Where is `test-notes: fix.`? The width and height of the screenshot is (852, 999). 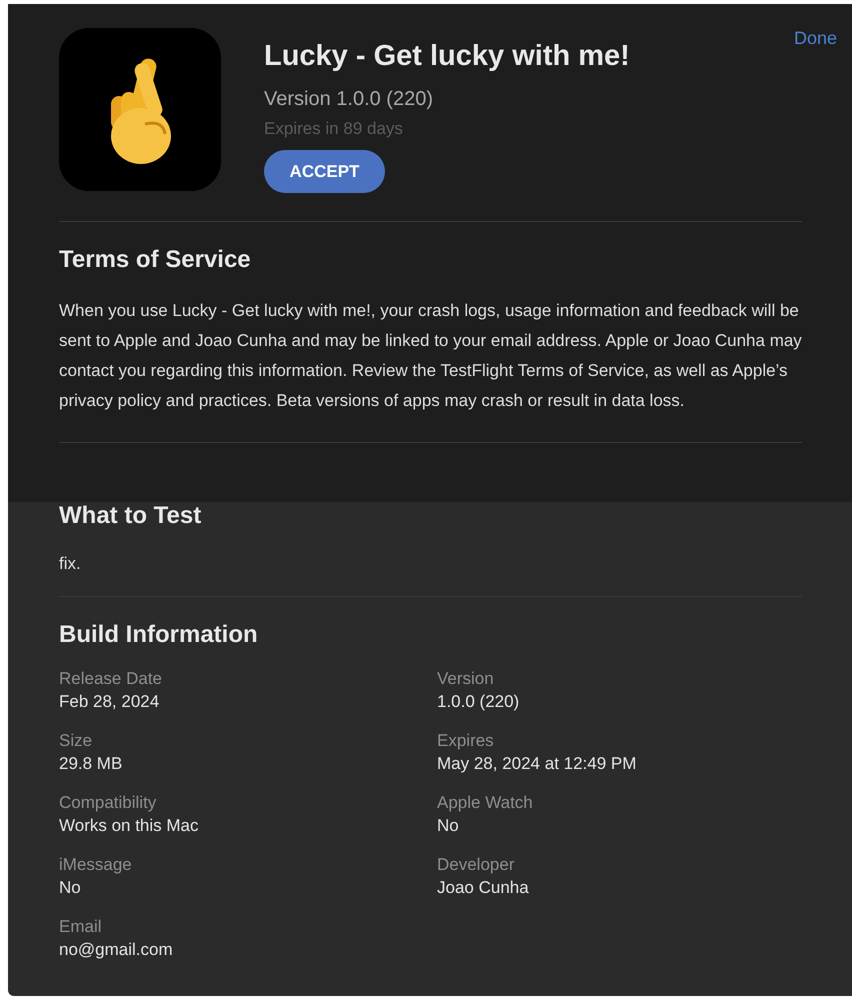
test-notes: fix. is located at coordinates (70, 564).